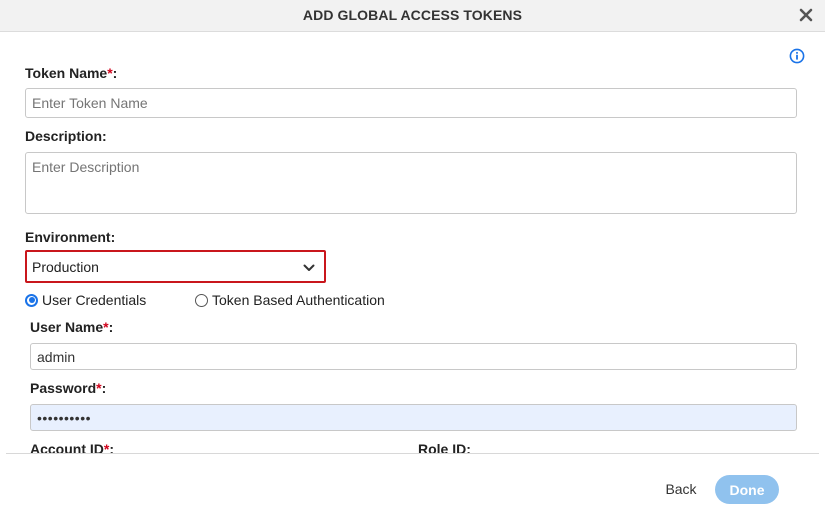 The image size is (825, 518). Describe the element at coordinates (413, 356) in the screenshot. I see `user-name-input: admin` at that location.